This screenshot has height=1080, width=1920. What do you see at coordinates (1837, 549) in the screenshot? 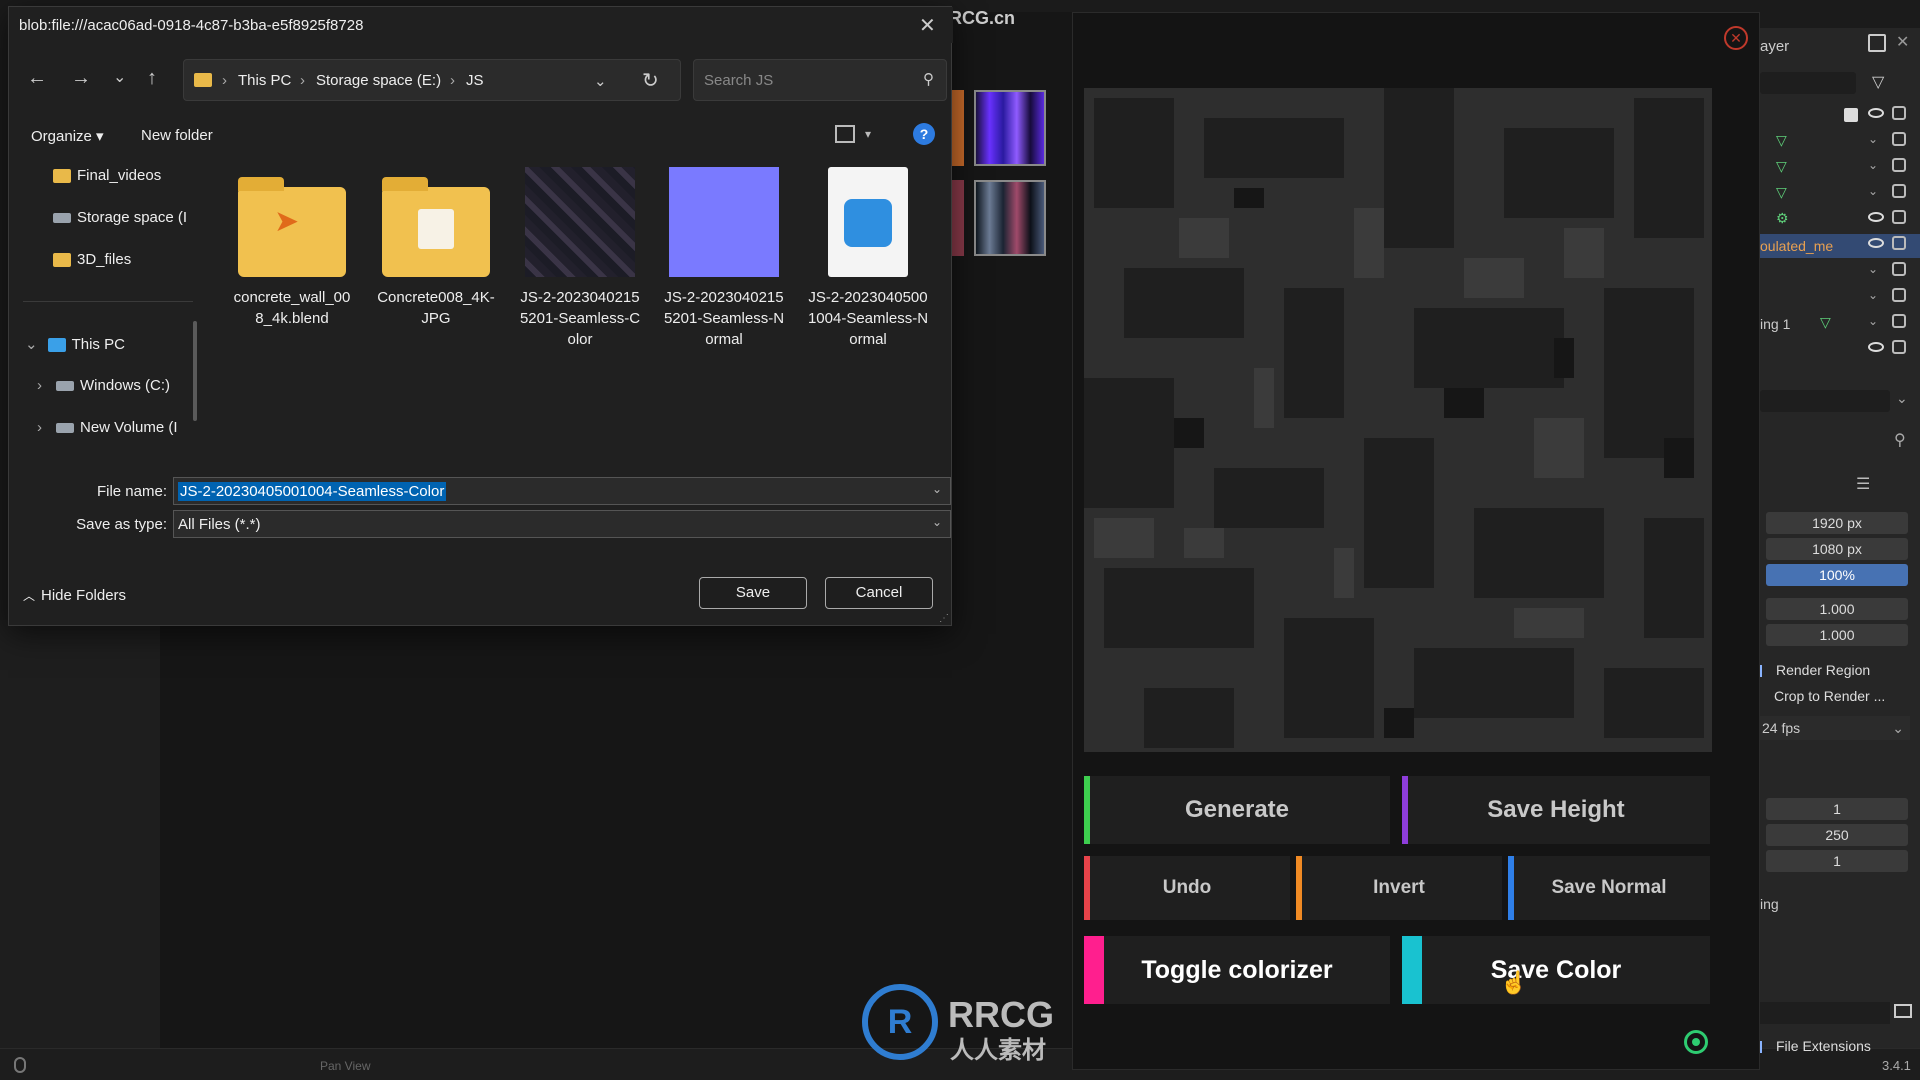
I see `resolution-y-field: 1080 px` at bounding box center [1837, 549].